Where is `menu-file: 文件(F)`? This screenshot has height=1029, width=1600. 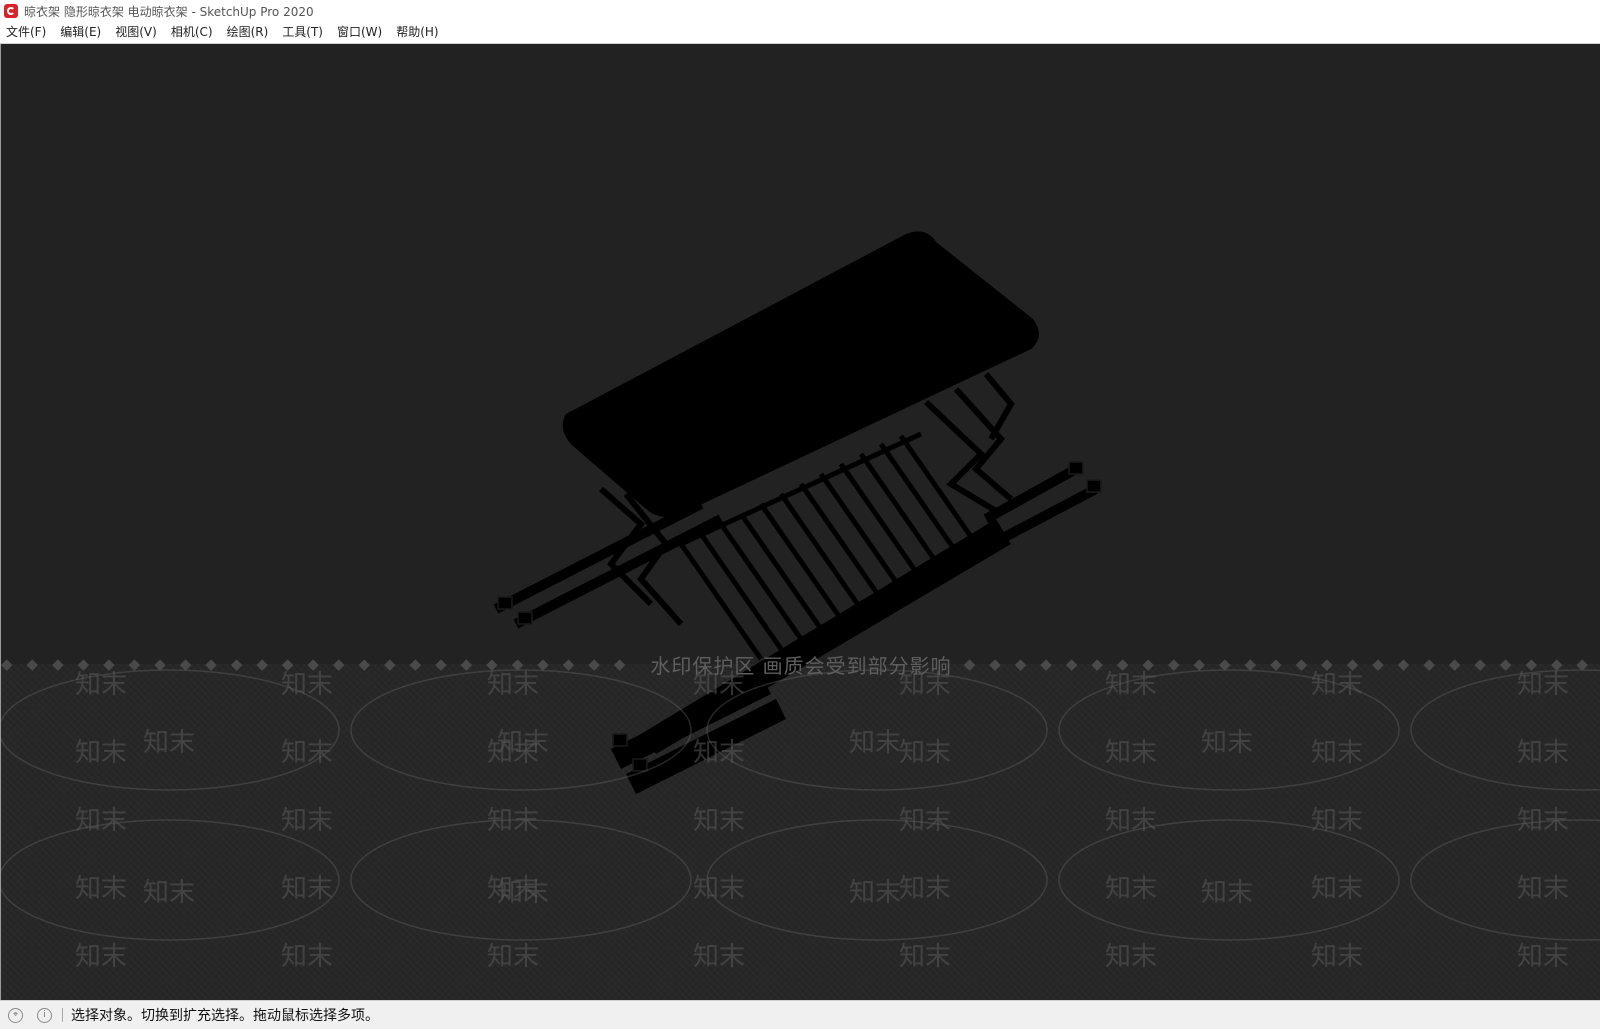
menu-file: 文件(F) is located at coordinates (26, 32).